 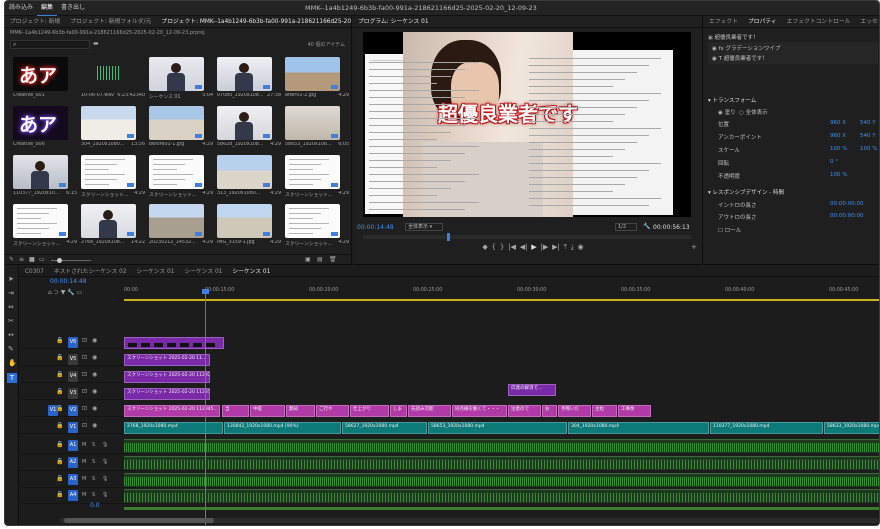 What do you see at coordinates (834, 162) in the screenshot?
I see `transform-row-value-1: 0 °` at bounding box center [834, 162].